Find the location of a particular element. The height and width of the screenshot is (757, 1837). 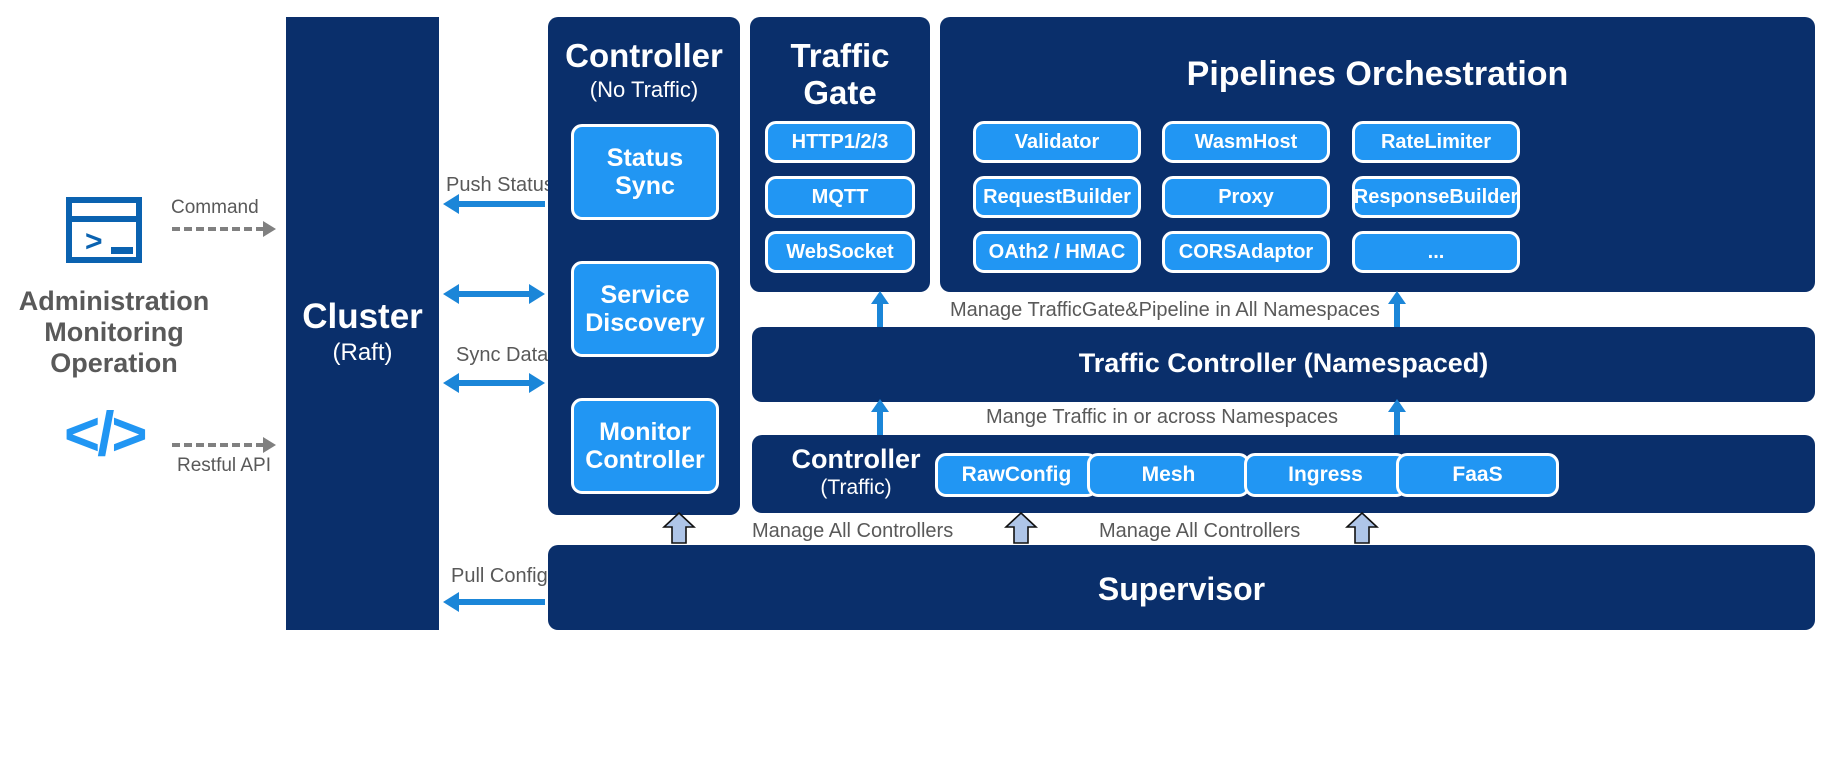

chip-requestbuilder: RequestBuilder is located at coordinates (1057, 197).